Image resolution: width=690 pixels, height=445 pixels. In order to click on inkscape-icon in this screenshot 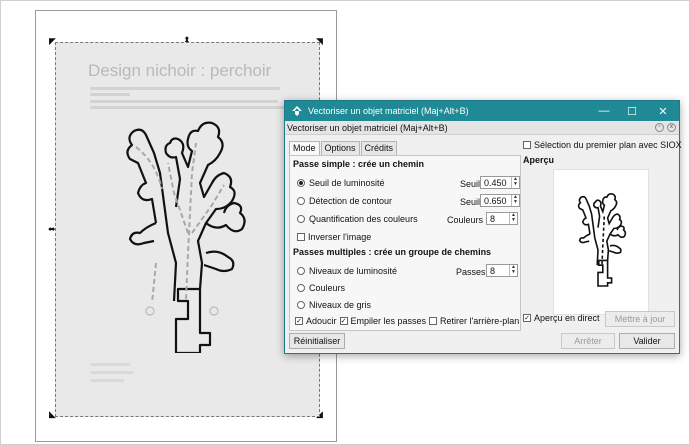, I will do `click(297, 111)`.